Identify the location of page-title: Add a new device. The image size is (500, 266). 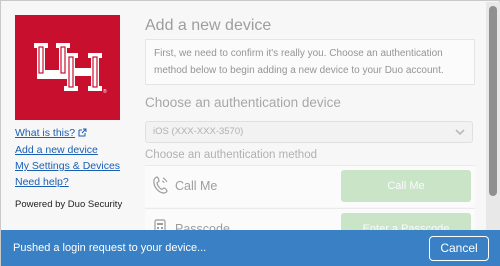
(208, 25).